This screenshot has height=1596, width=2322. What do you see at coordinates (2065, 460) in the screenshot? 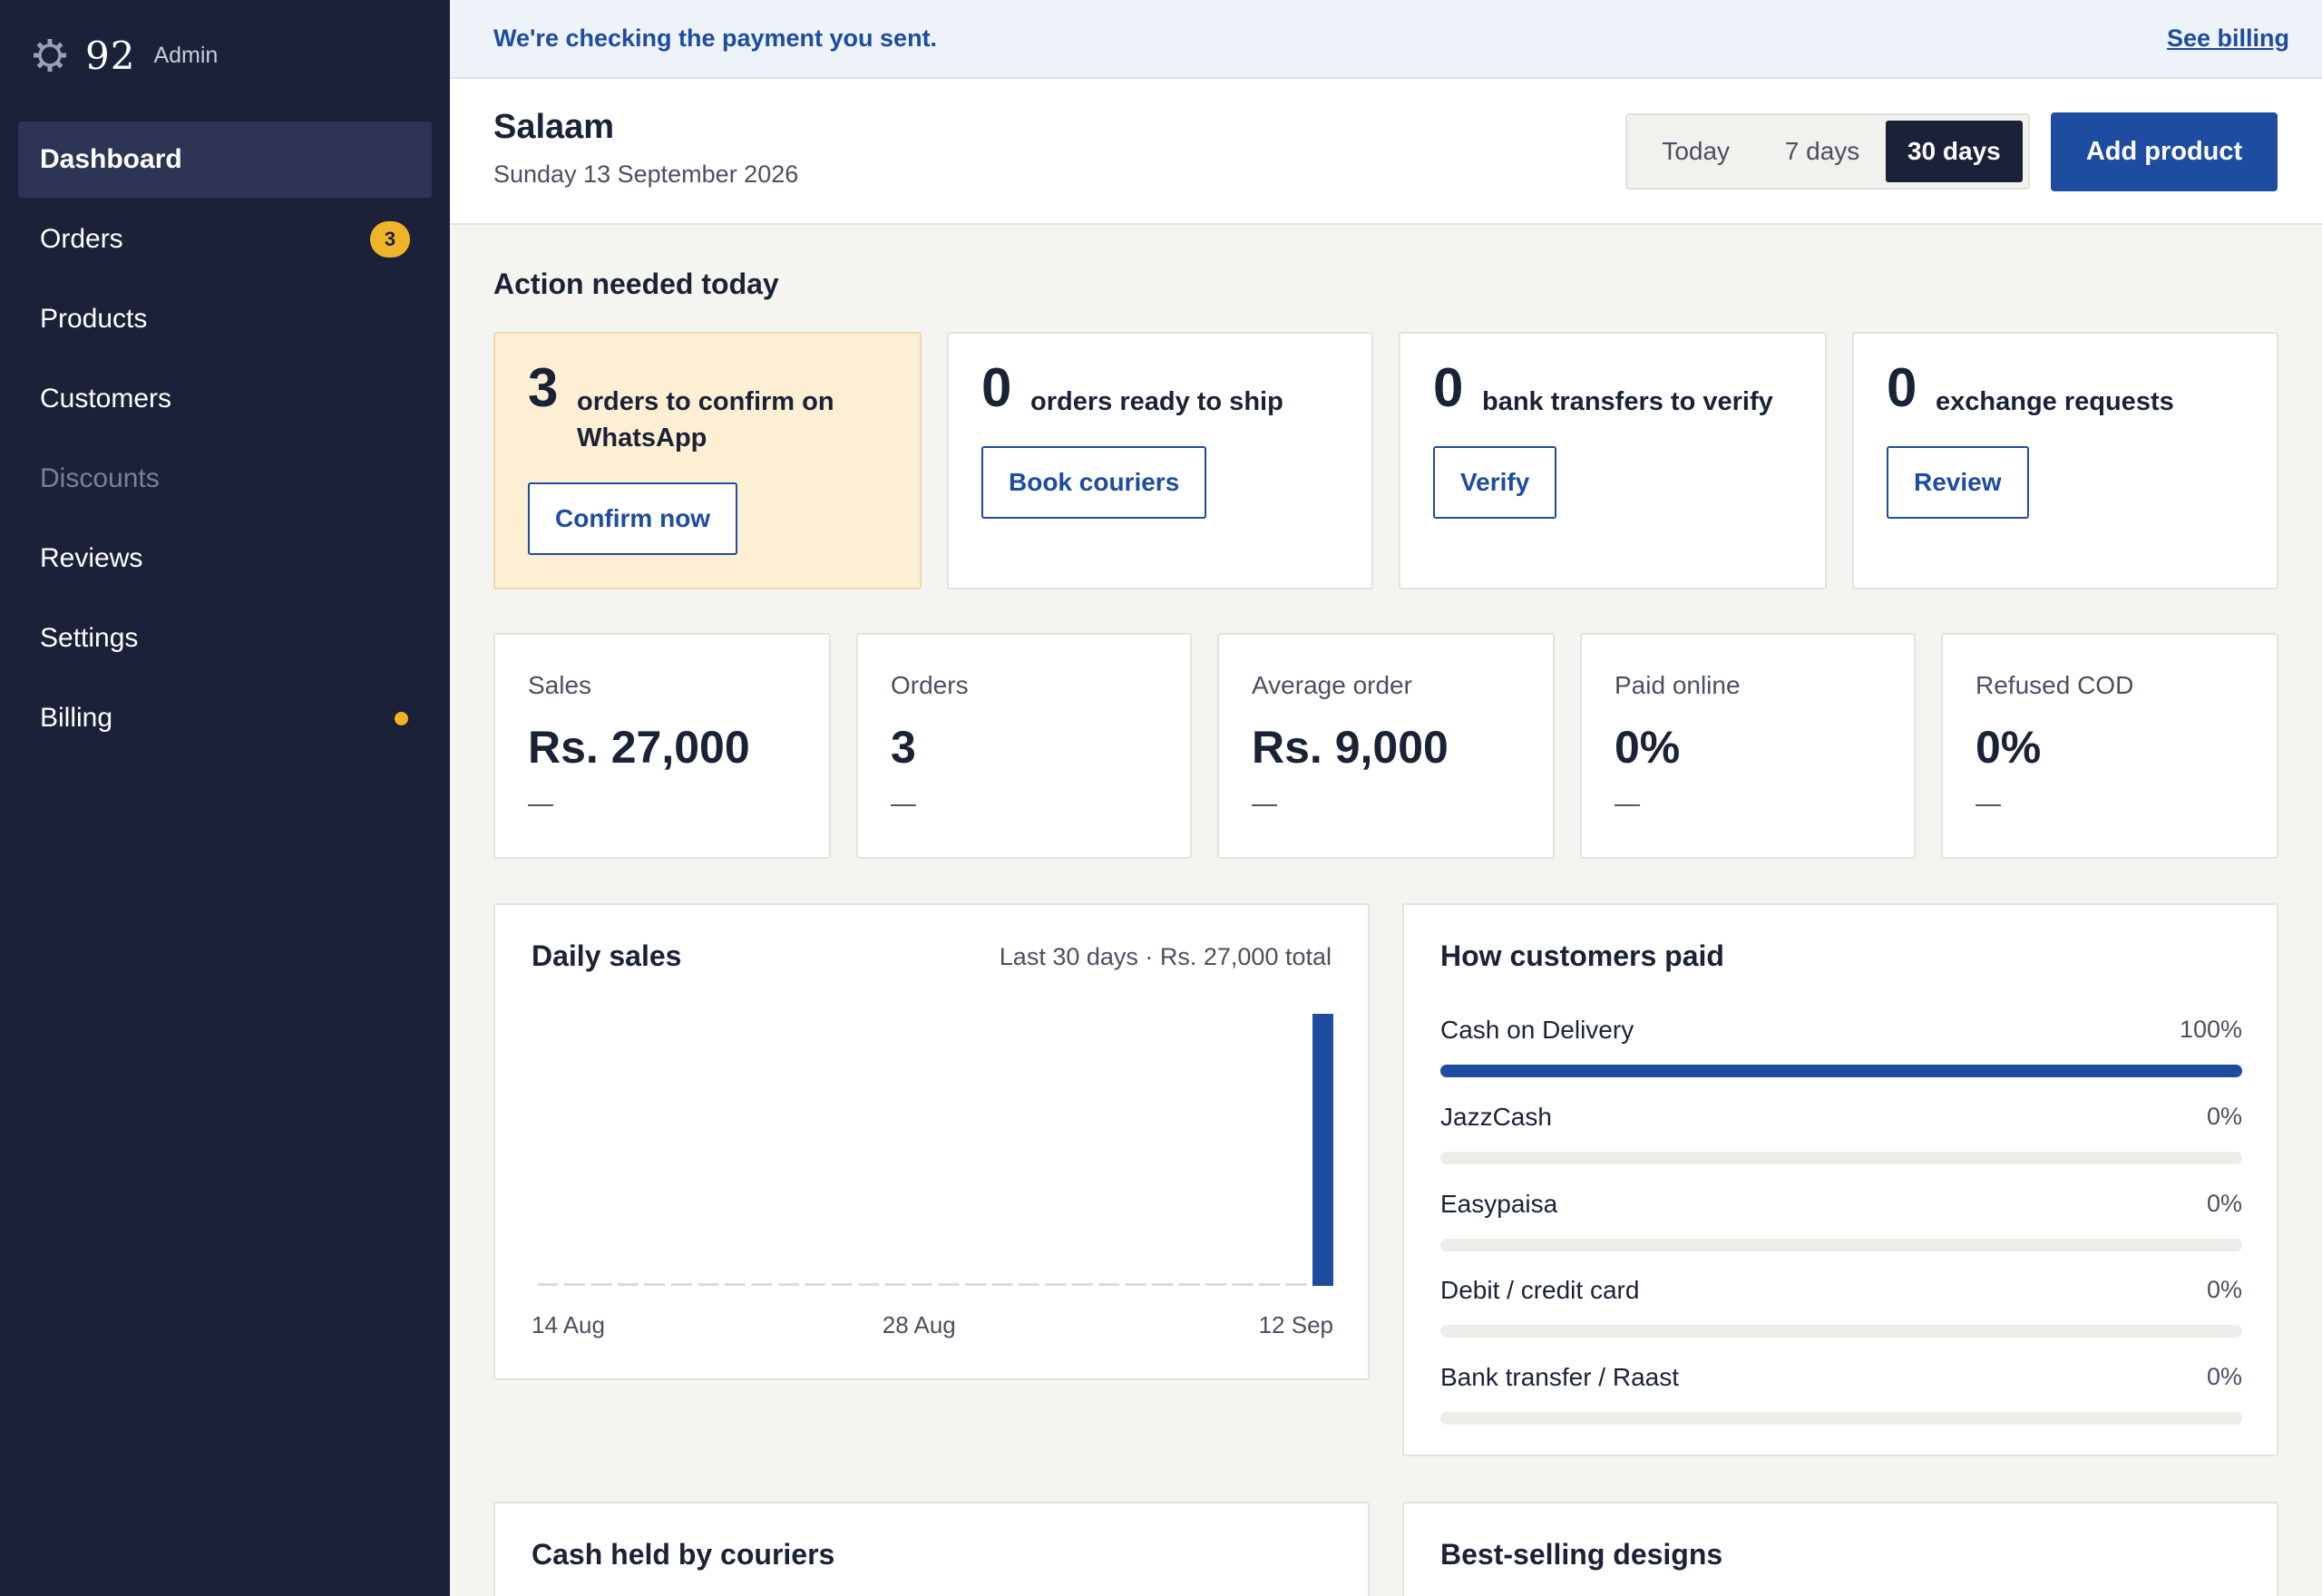
I see `action-card-exchange-requests: 0 exchange requests Review` at bounding box center [2065, 460].